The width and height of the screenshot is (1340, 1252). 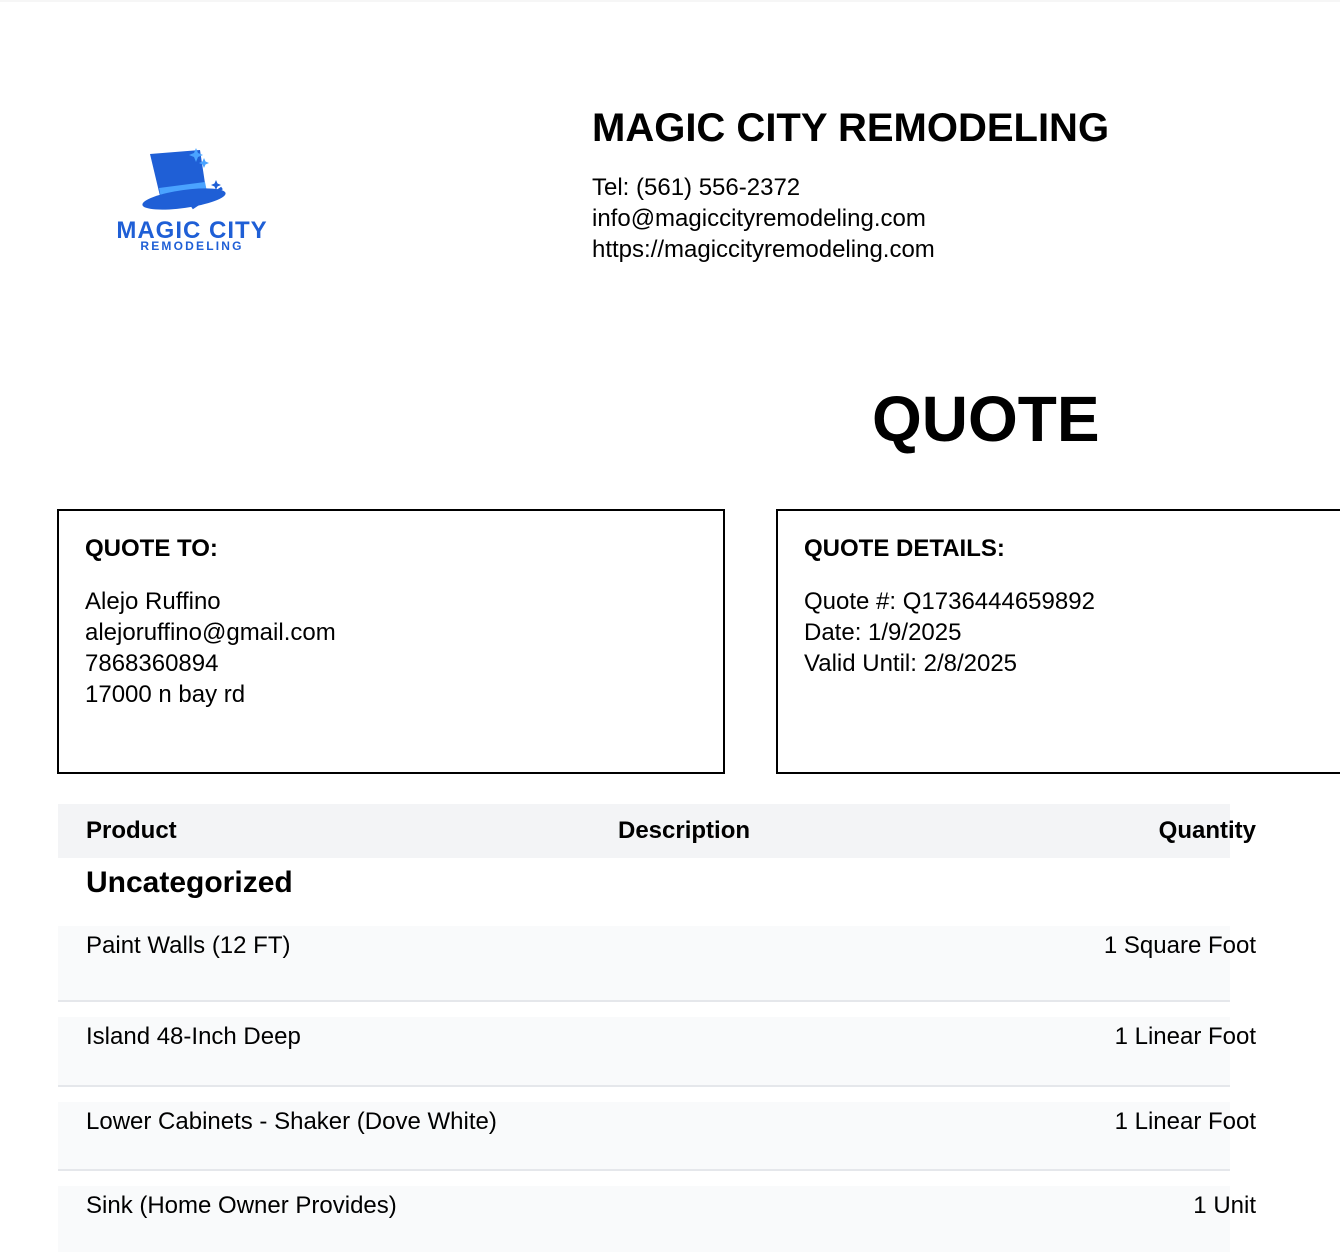 What do you see at coordinates (189, 882) in the screenshot?
I see `category-heading: Uncategorized` at bounding box center [189, 882].